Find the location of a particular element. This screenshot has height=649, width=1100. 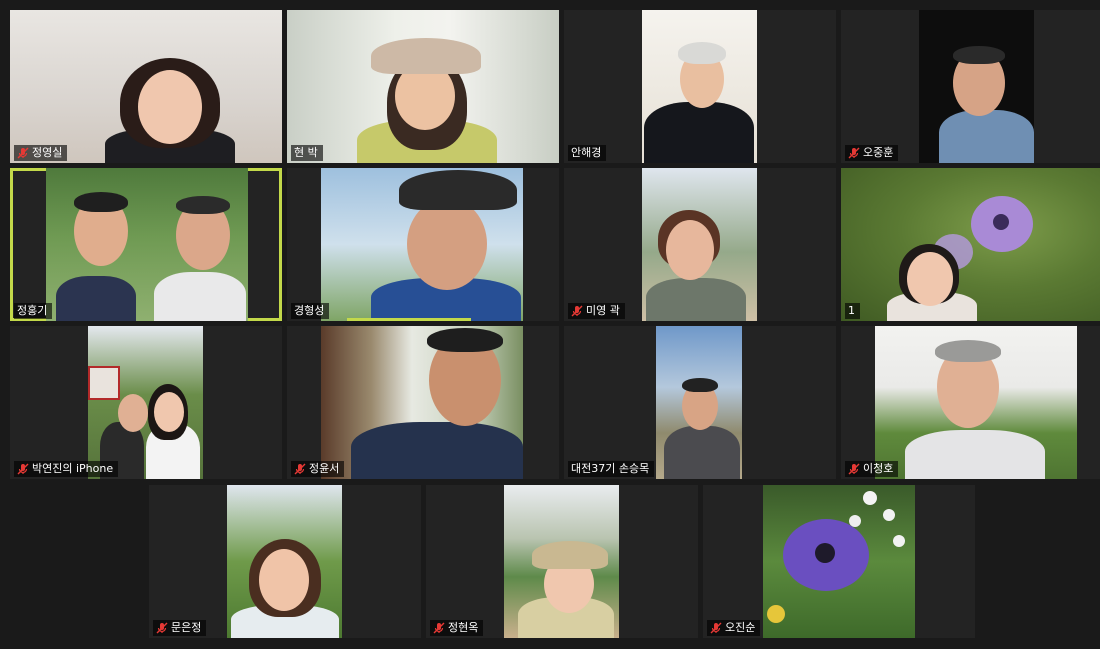

participant-name: 미영 곽 is located at coordinates (603, 310).